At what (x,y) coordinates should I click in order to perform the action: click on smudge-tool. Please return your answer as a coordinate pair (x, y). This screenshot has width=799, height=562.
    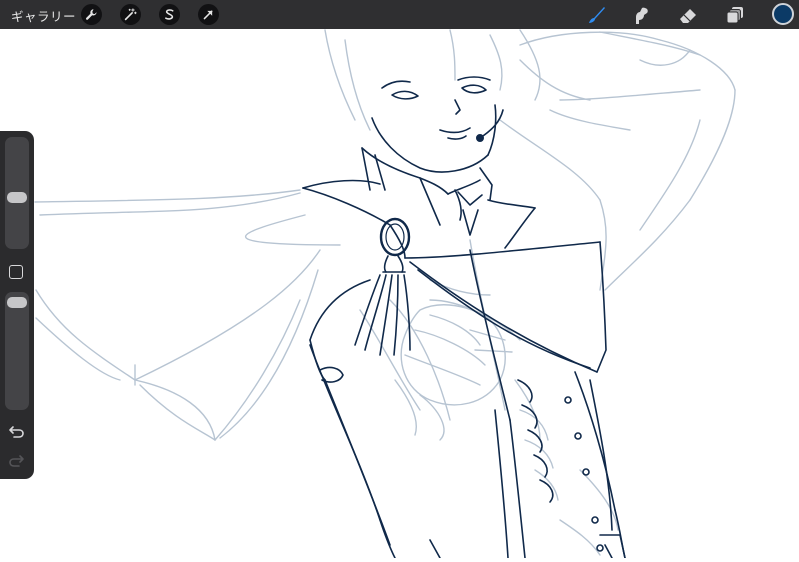
    Looking at the image, I should click on (641, 15).